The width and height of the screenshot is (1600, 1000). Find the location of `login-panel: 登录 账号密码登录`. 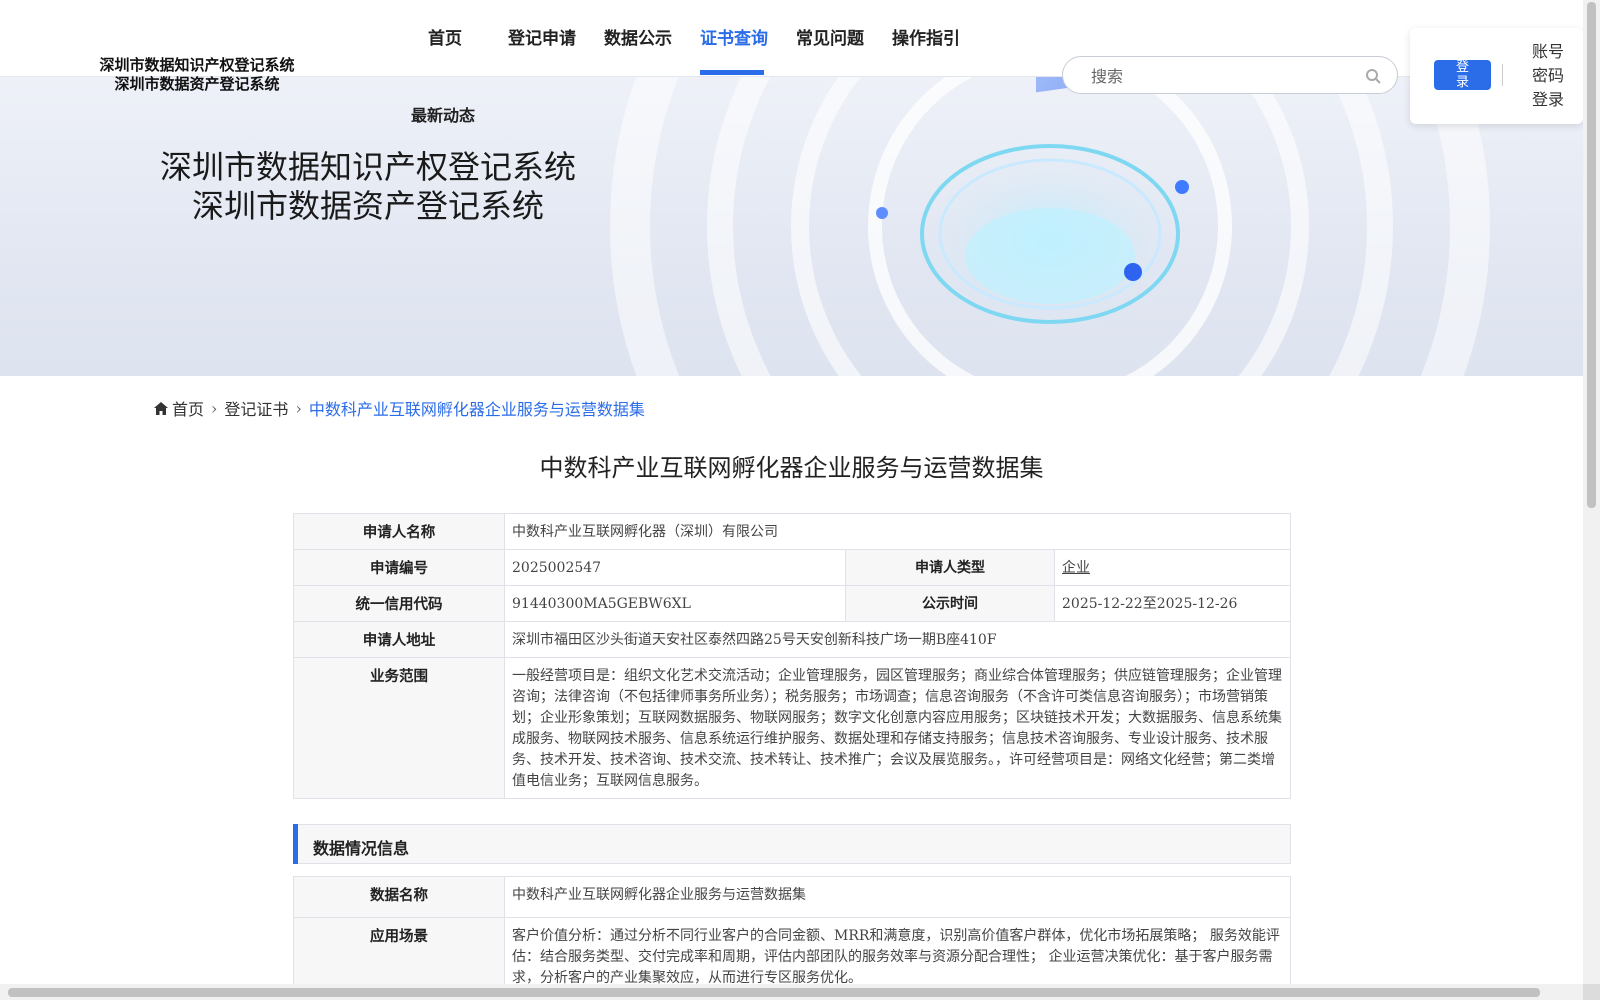

login-panel: 登录 账号密码登录 is located at coordinates (1496, 76).